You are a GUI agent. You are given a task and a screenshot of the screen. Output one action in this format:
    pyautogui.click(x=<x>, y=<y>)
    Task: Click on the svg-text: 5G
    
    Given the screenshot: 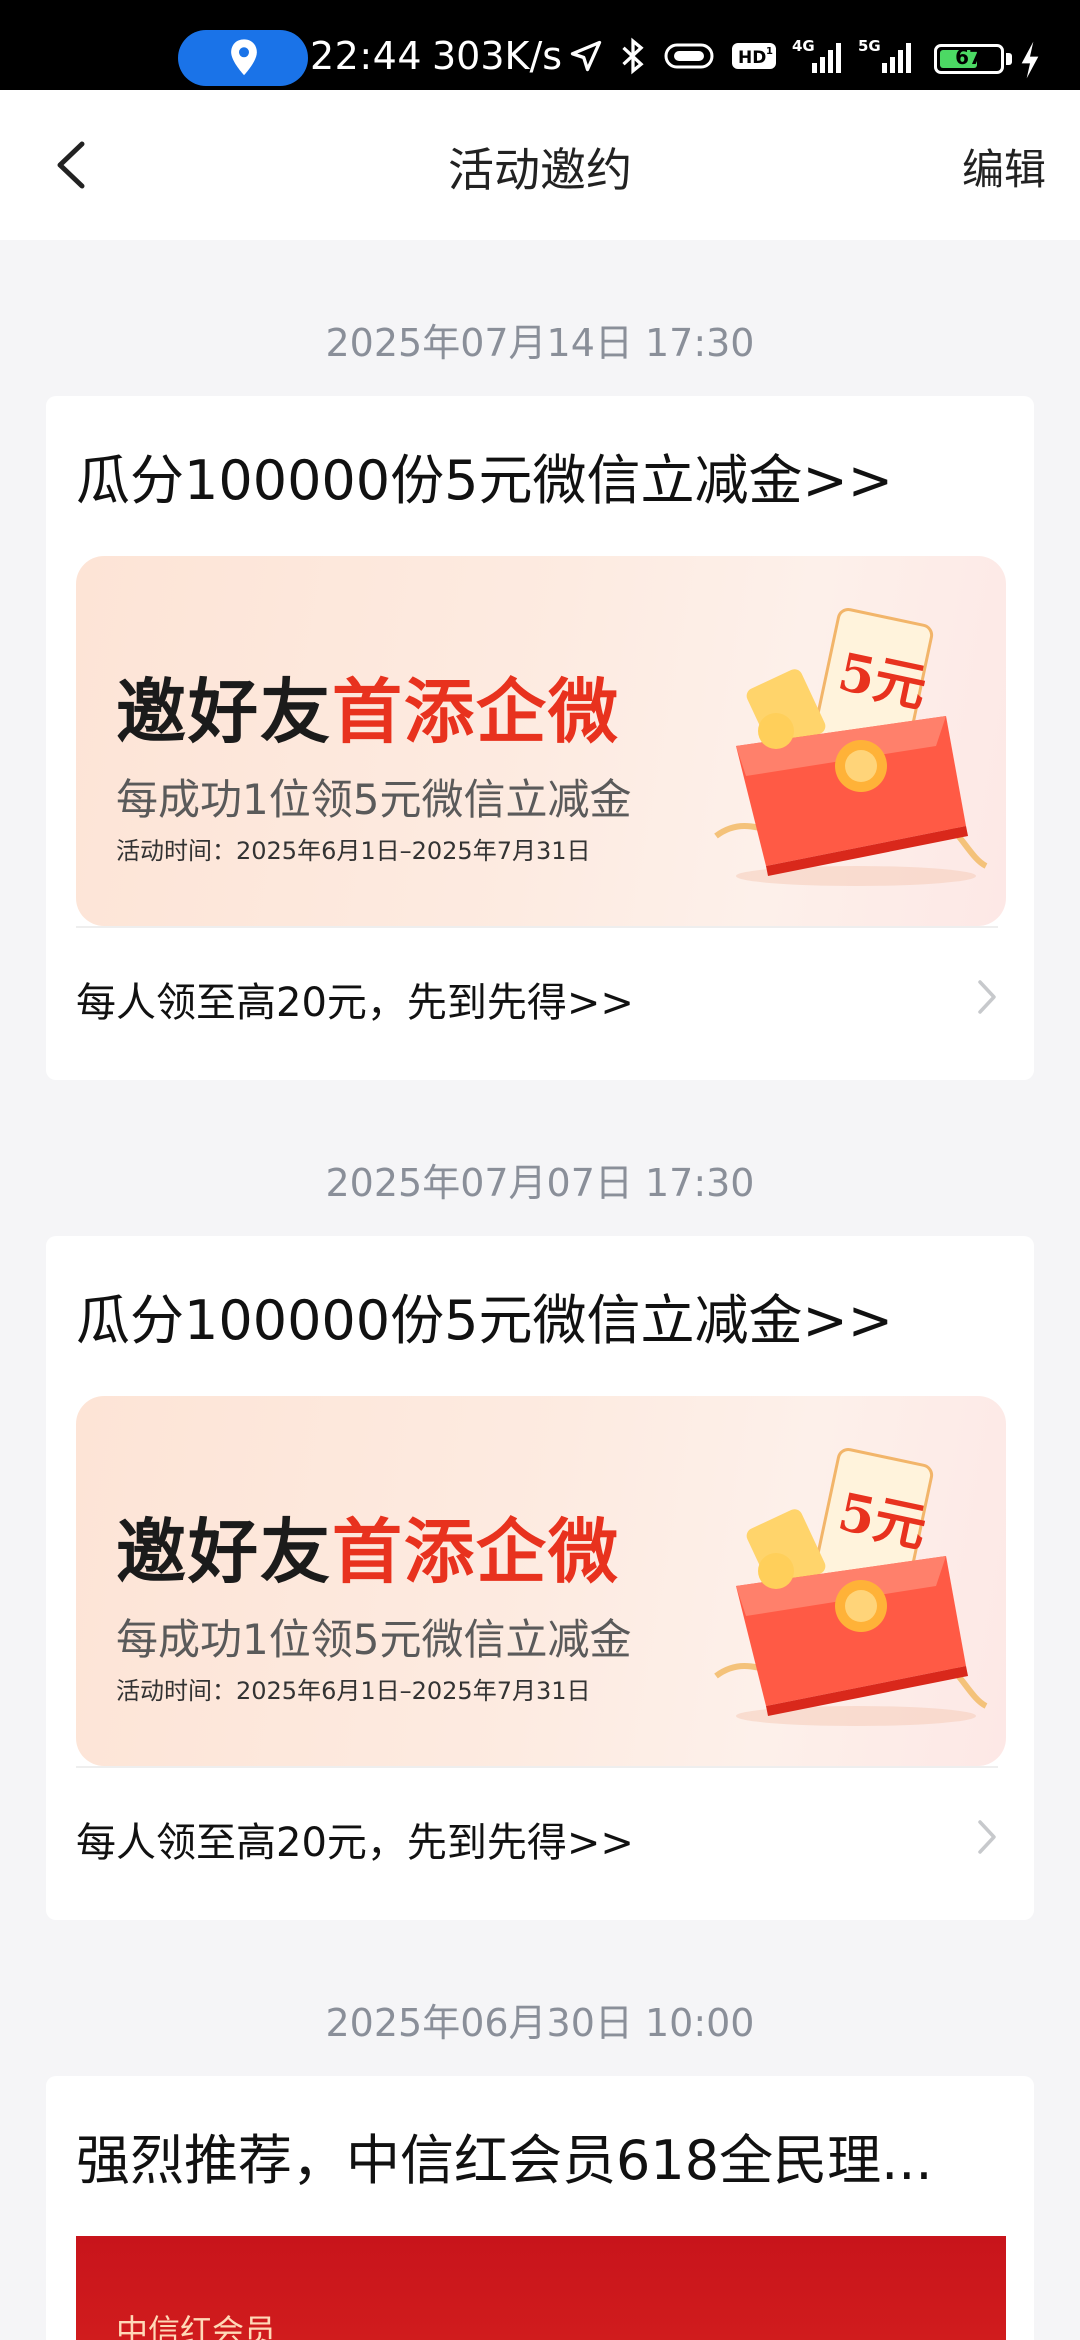 What is the action you would take?
    pyautogui.click(x=869, y=46)
    